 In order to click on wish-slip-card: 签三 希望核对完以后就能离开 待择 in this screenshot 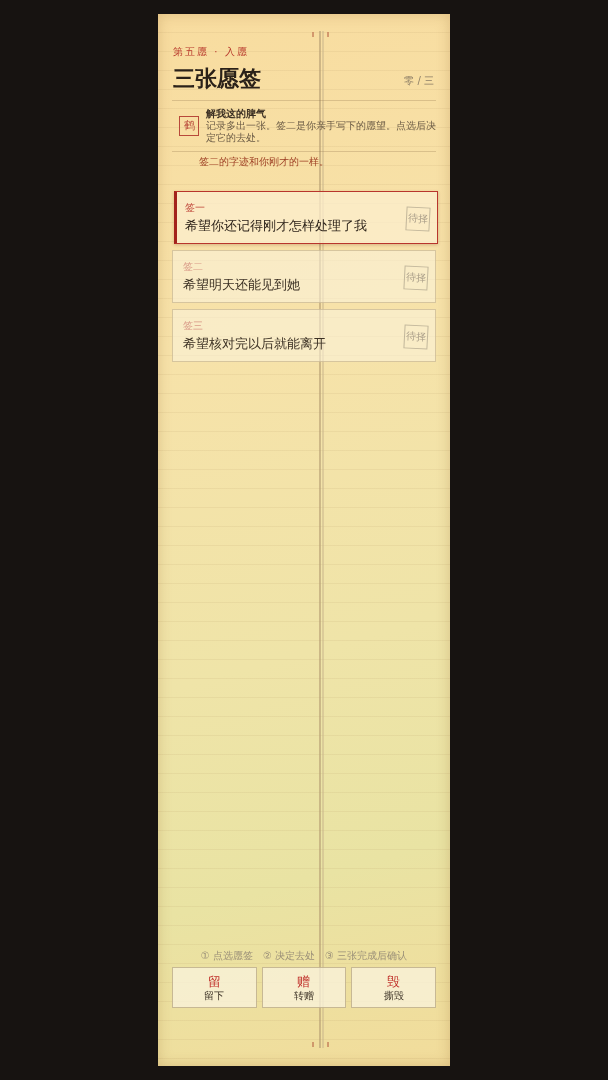, I will do `click(304, 335)`.